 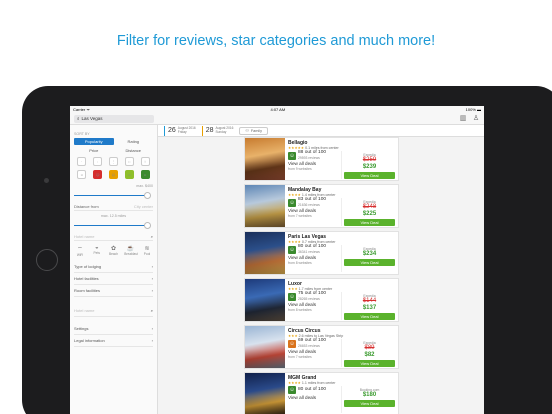 I want to click on distance-row: Distance from City center, so click(x=113, y=206).